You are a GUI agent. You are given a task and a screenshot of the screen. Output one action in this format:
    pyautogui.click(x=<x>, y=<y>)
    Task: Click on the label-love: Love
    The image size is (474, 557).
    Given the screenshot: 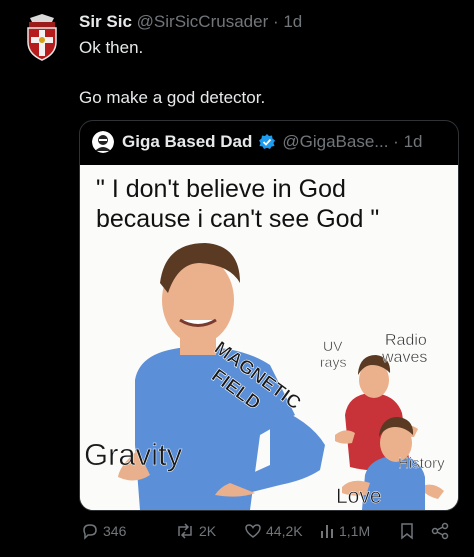 What is the action you would take?
    pyautogui.click(x=359, y=496)
    